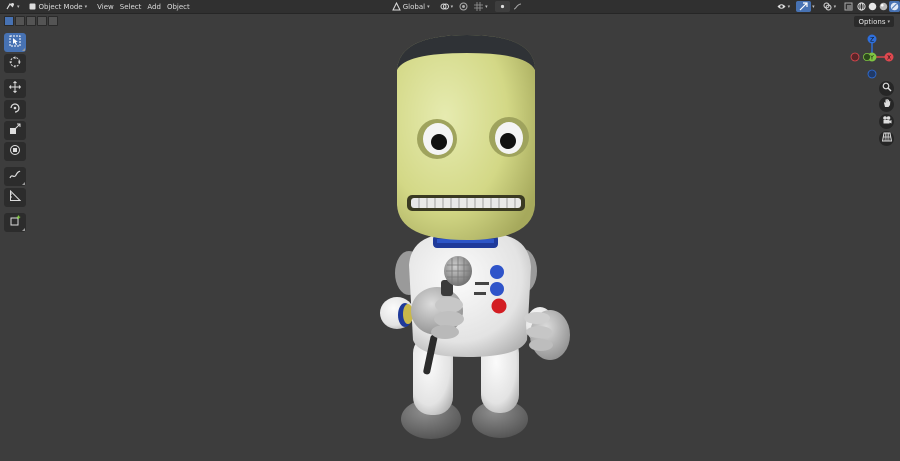 This screenshot has height=461, width=900. I want to click on tool-transform, so click(15, 151).